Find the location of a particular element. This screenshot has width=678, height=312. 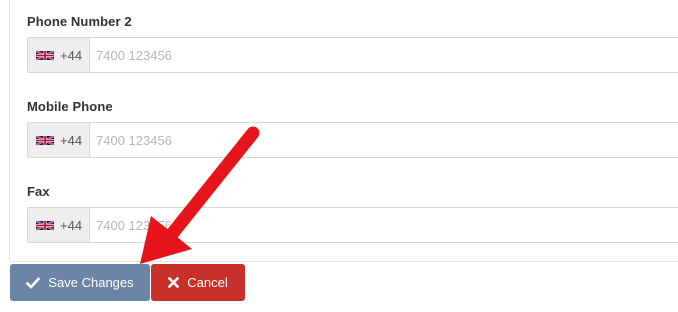

save-changes-button: Save Changes is located at coordinates (80, 282).